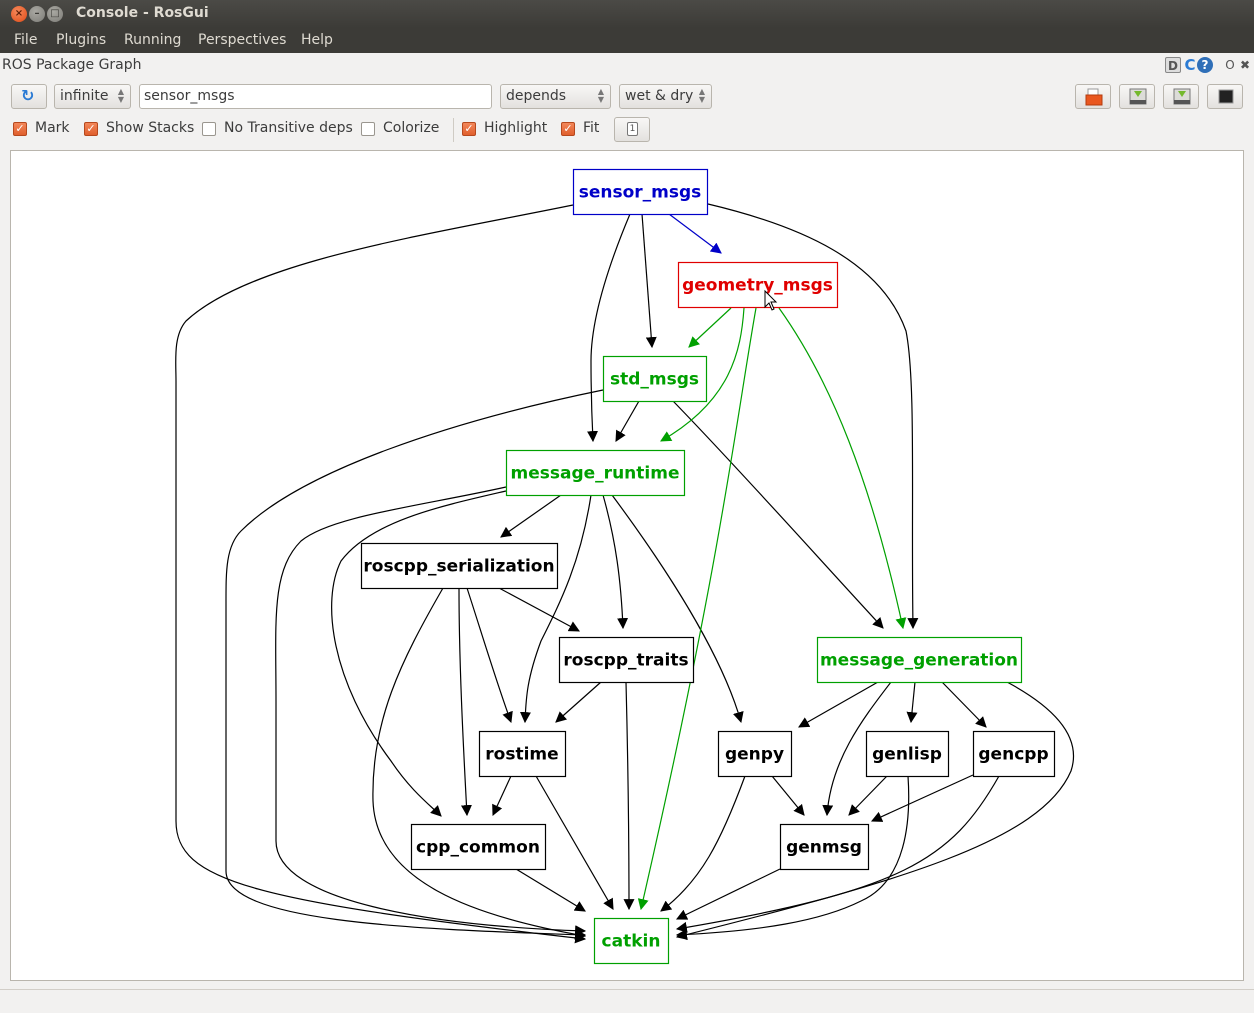 This screenshot has width=1254, height=1013. Describe the element at coordinates (502, 795) in the screenshot. I see `edge-rostime-to-cpp_common` at that location.